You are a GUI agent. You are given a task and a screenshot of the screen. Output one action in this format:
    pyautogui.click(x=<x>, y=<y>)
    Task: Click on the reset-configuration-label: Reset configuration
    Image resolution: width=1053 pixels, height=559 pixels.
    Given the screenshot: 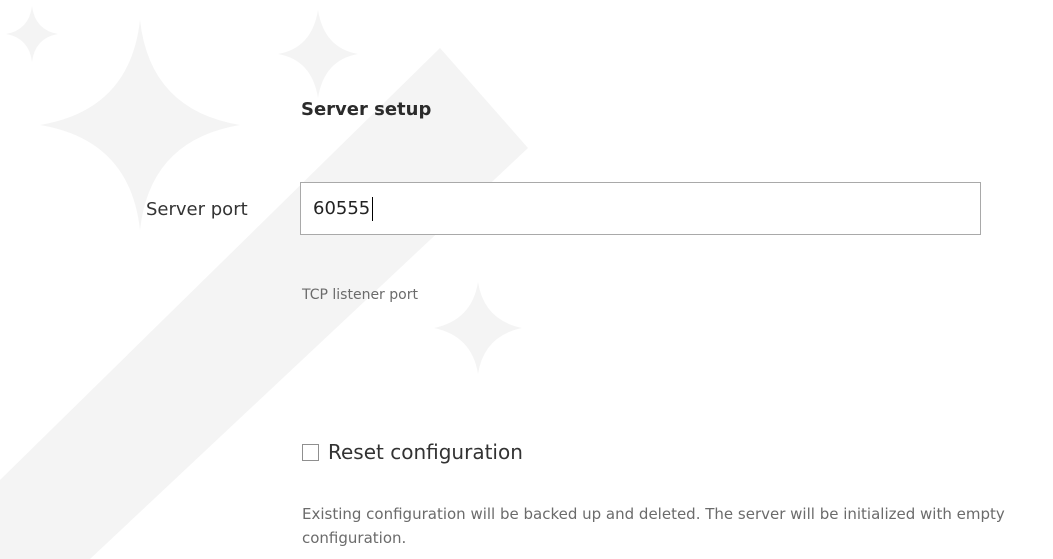 What is the action you would take?
    pyautogui.click(x=425, y=452)
    